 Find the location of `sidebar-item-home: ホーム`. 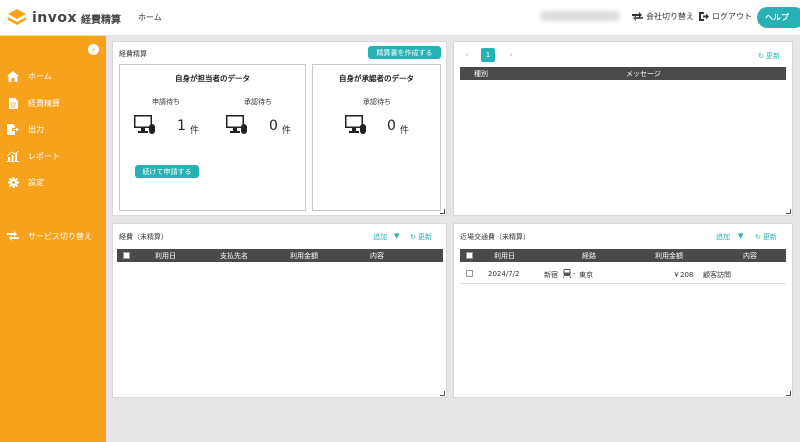

sidebar-item-home: ホーム is located at coordinates (29, 76).